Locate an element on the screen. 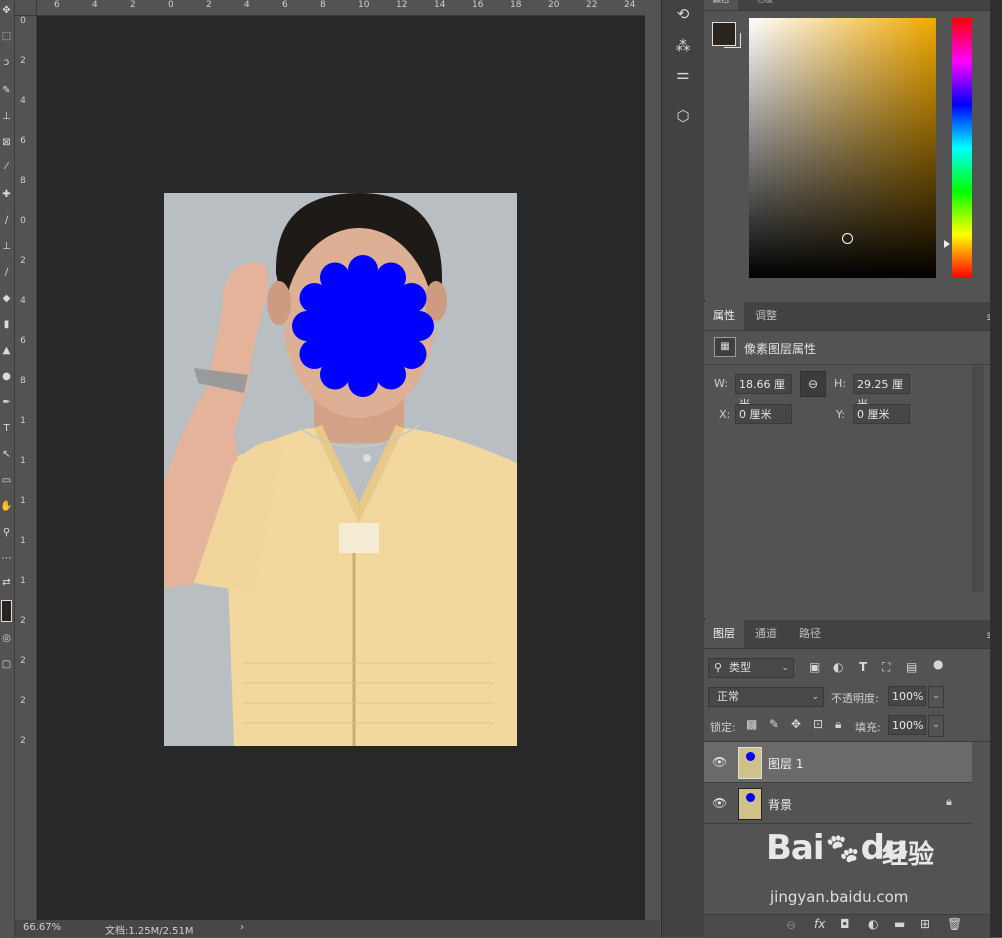  hue-slider-handle is located at coordinates (947, 244).